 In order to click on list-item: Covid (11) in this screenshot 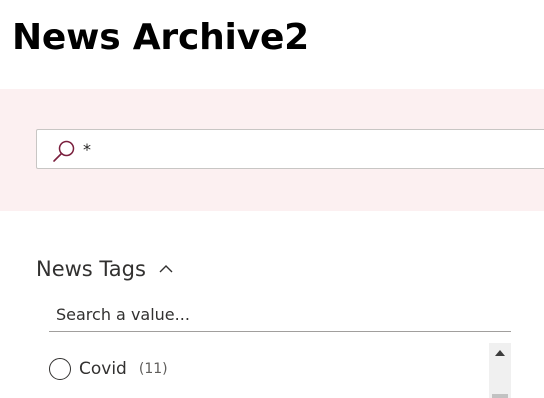, I will do `click(108, 369)`.